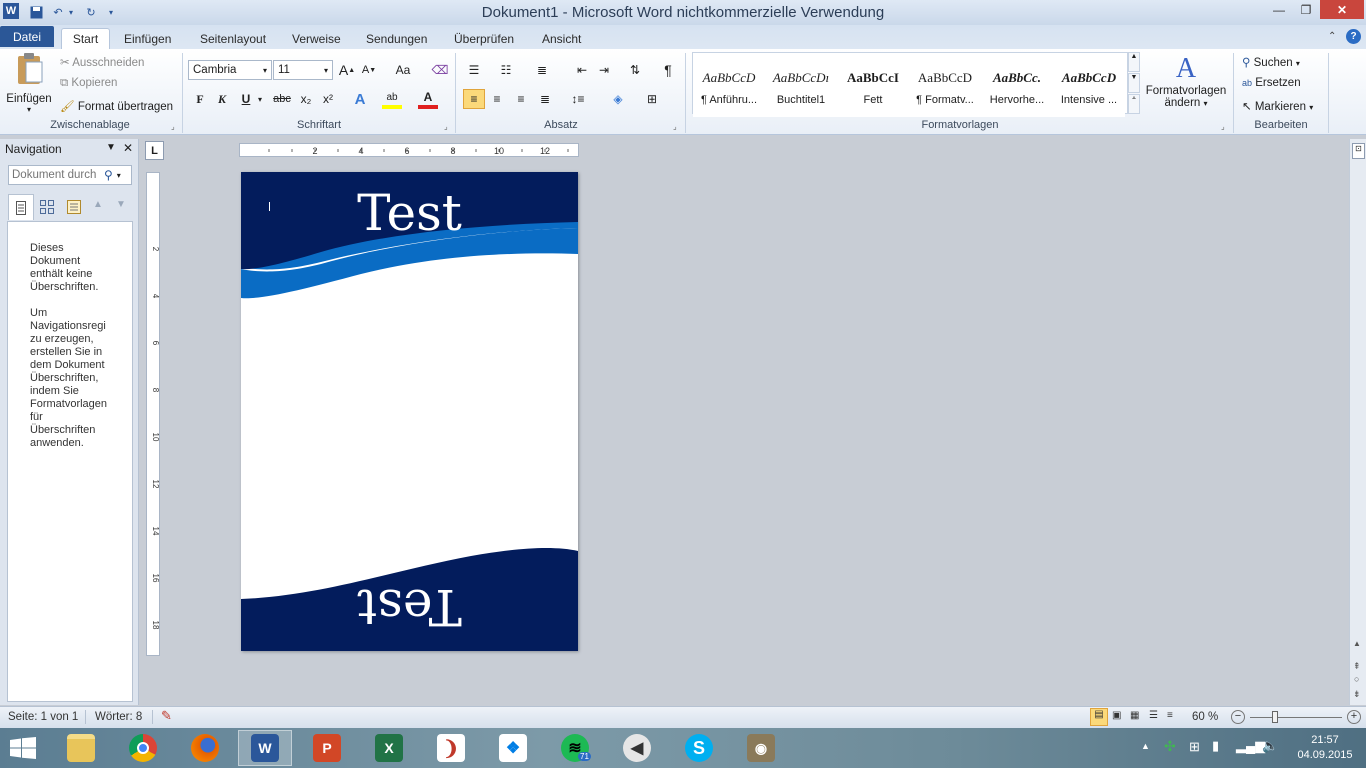  I want to click on tab-page-layout: Seitenlayout, so click(233, 38).